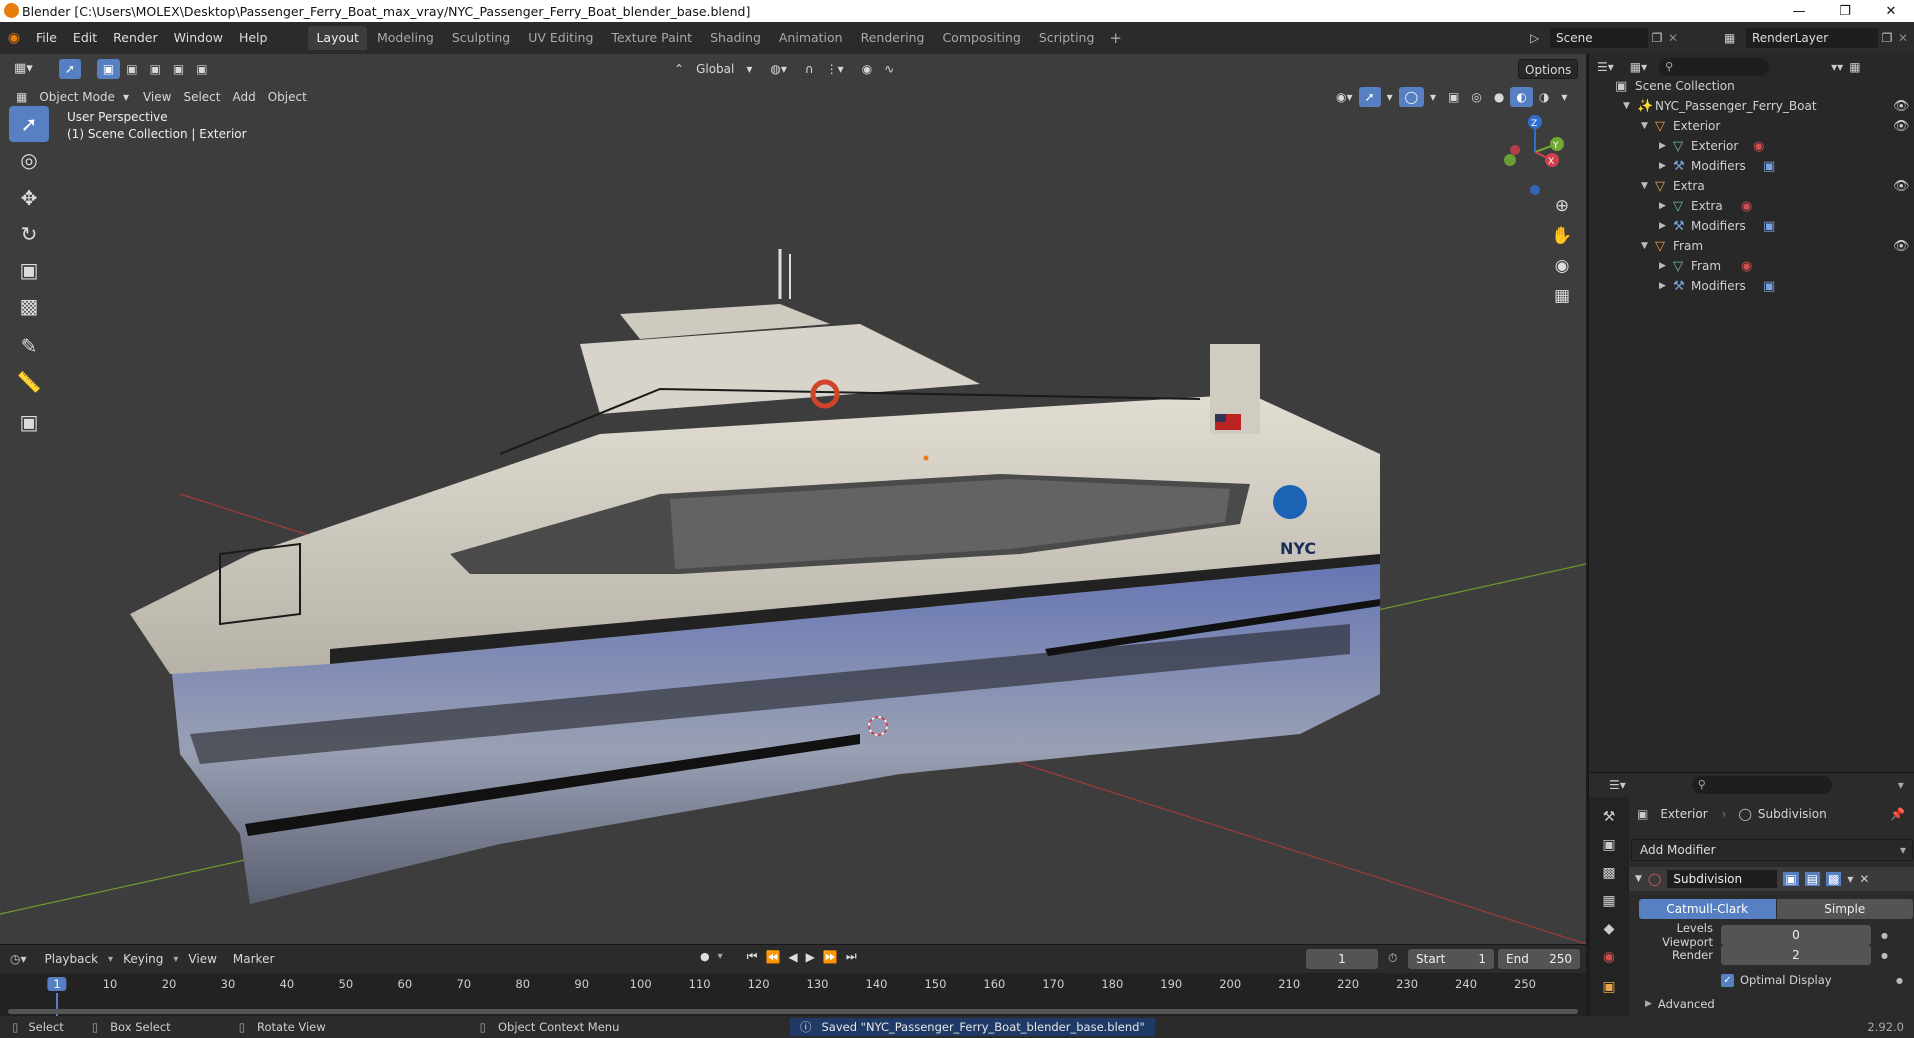 This screenshot has height=1038, width=1914. I want to click on timeline-editor-icon: ◷▾, so click(18, 959).